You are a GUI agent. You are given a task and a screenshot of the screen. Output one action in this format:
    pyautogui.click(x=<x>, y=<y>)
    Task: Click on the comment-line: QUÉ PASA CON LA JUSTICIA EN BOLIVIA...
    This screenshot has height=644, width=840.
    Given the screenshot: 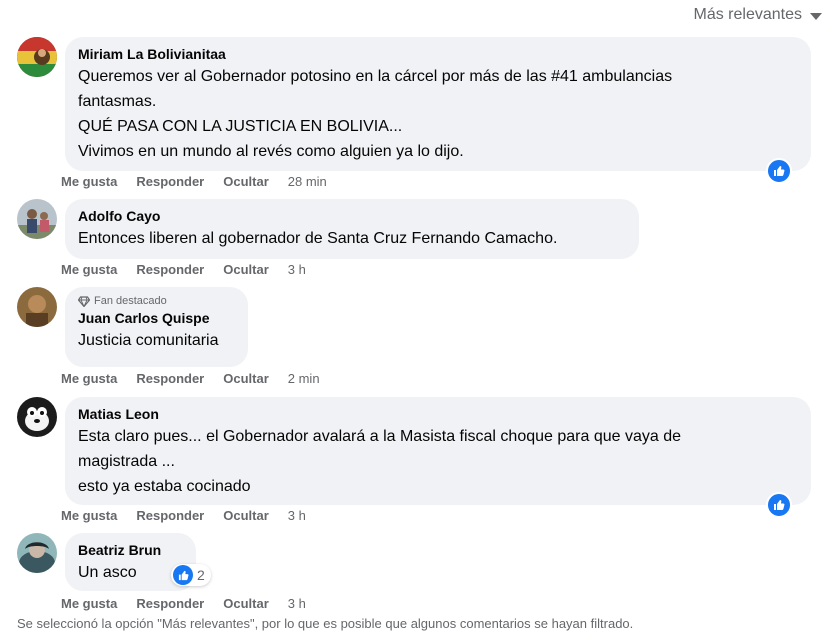 What is the action you would take?
    pyautogui.click(x=240, y=126)
    